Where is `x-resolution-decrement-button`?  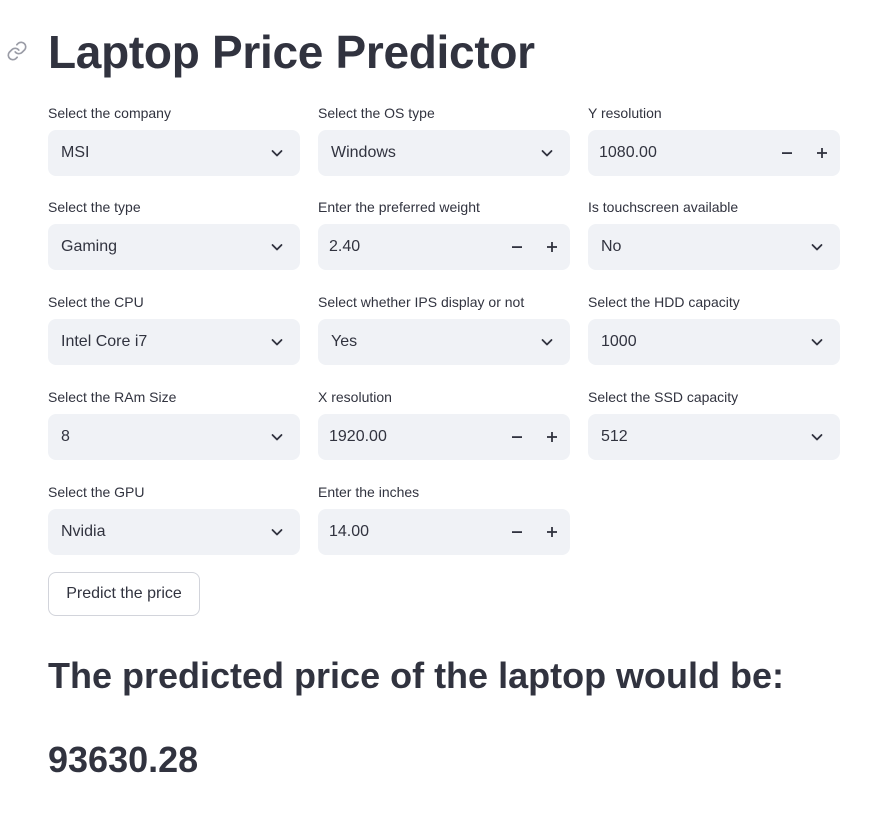 x-resolution-decrement-button is located at coordinates (517, 437).